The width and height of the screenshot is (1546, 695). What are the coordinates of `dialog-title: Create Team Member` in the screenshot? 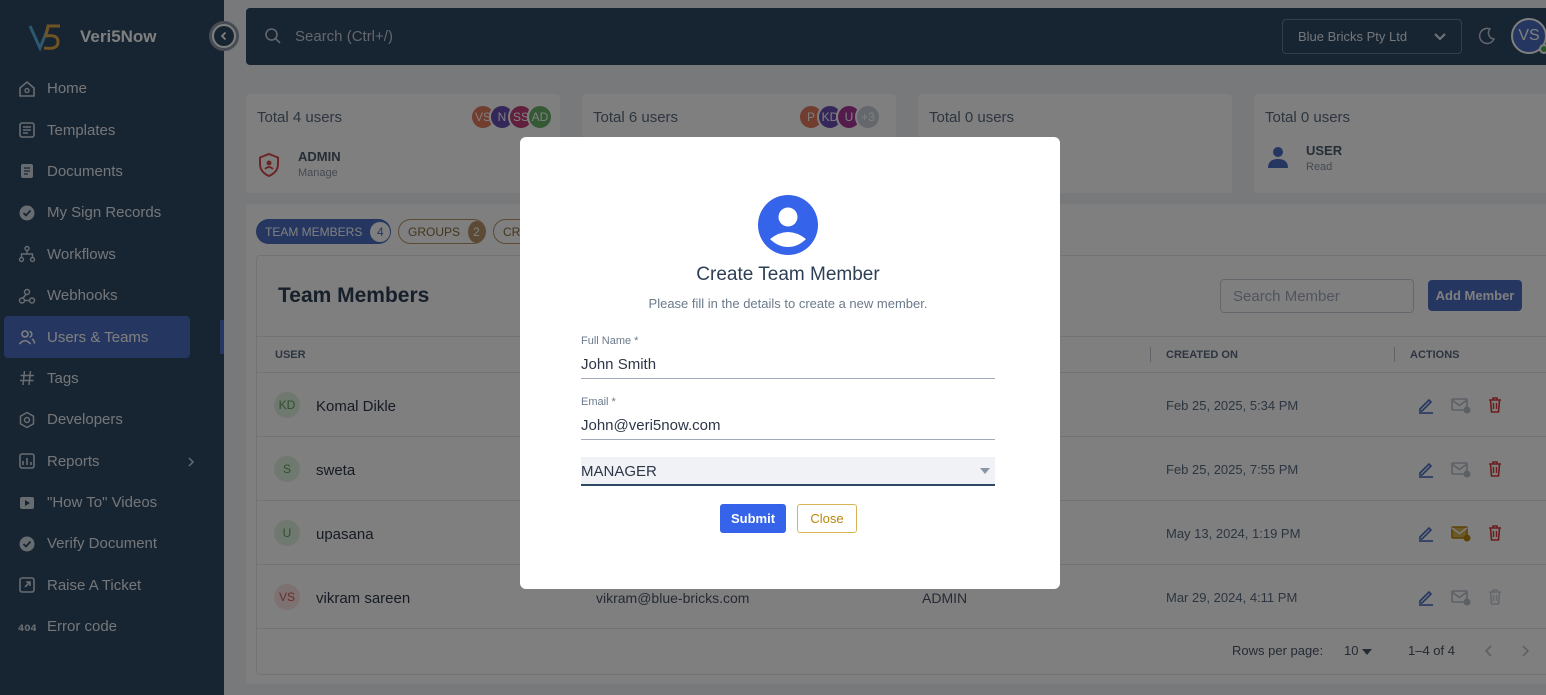 It's located at (788, 274).